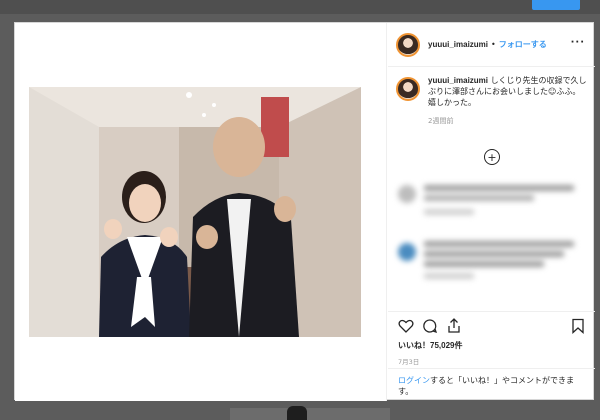  Describe the element at coordinates (492, 157) in the screenshot. I see `plus-circle-icon: +` at that location.